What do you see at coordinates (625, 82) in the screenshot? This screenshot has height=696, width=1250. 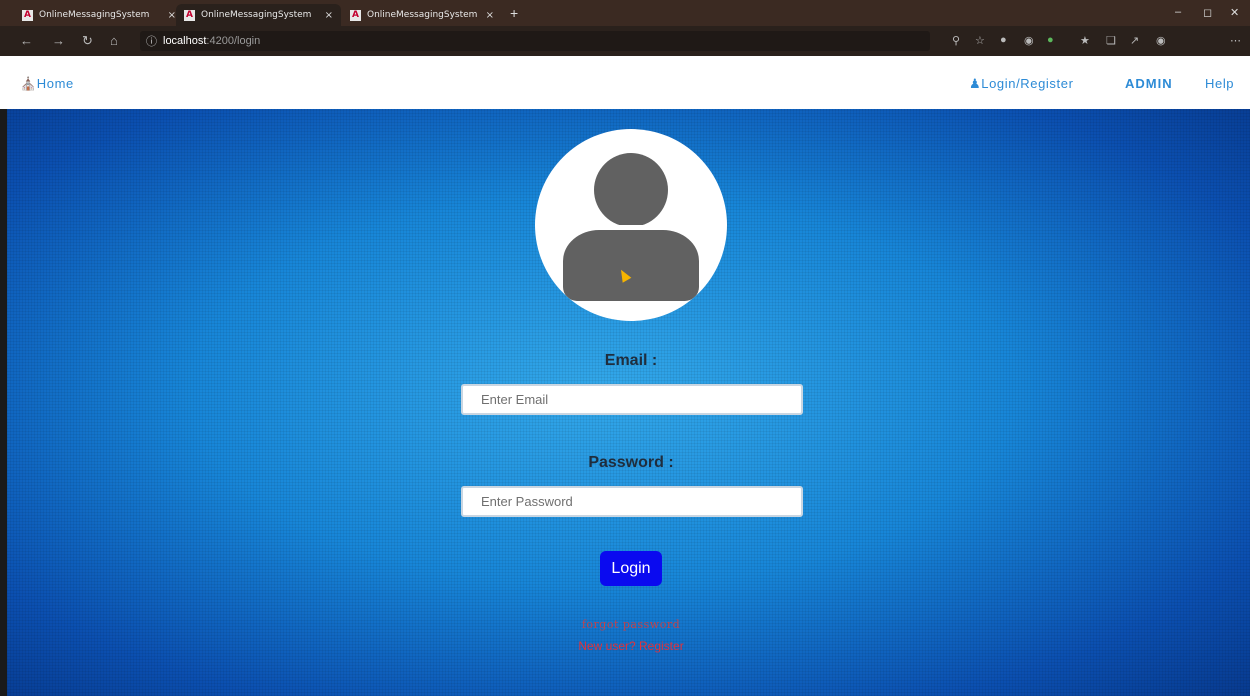 I see `app-navbar: ⛪Home ♟Login/Register ADMIN Help` at bounding box center [625, 82].